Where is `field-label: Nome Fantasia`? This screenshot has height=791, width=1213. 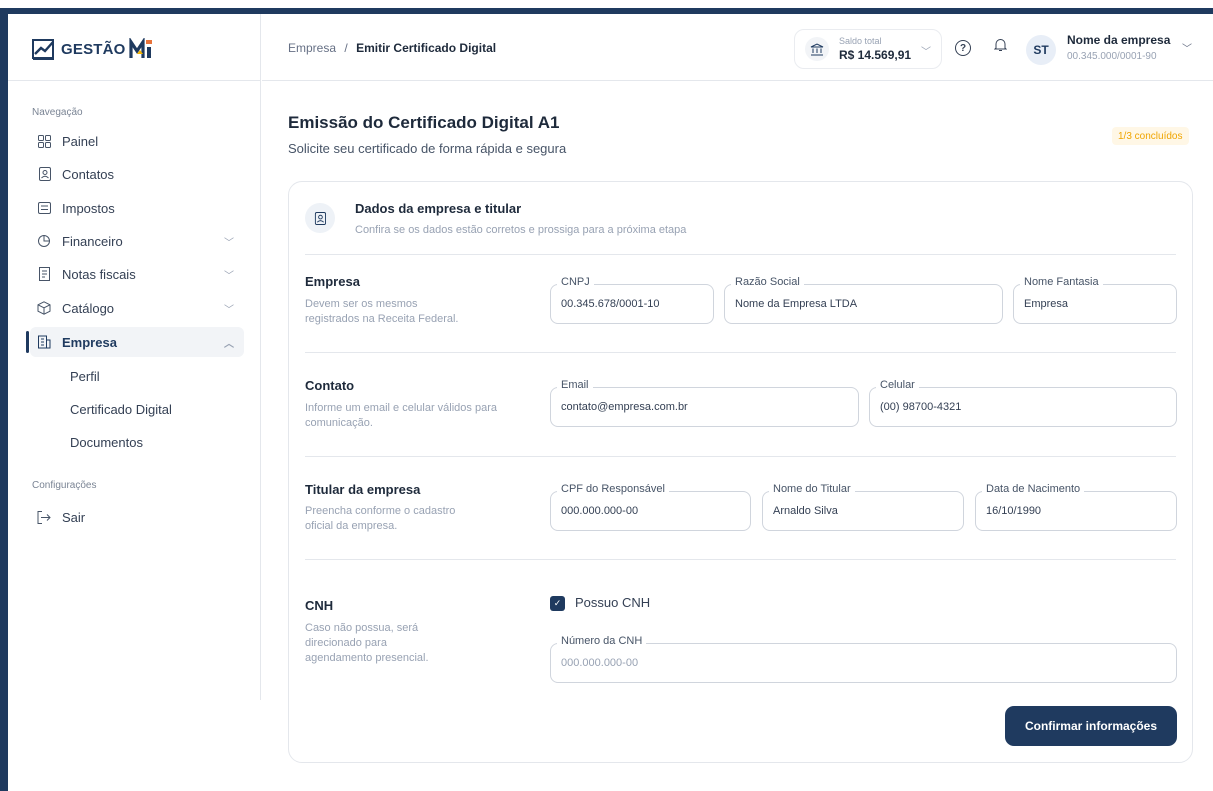
field-label: Nome Fantasia is located at coordinates (1061, 282).